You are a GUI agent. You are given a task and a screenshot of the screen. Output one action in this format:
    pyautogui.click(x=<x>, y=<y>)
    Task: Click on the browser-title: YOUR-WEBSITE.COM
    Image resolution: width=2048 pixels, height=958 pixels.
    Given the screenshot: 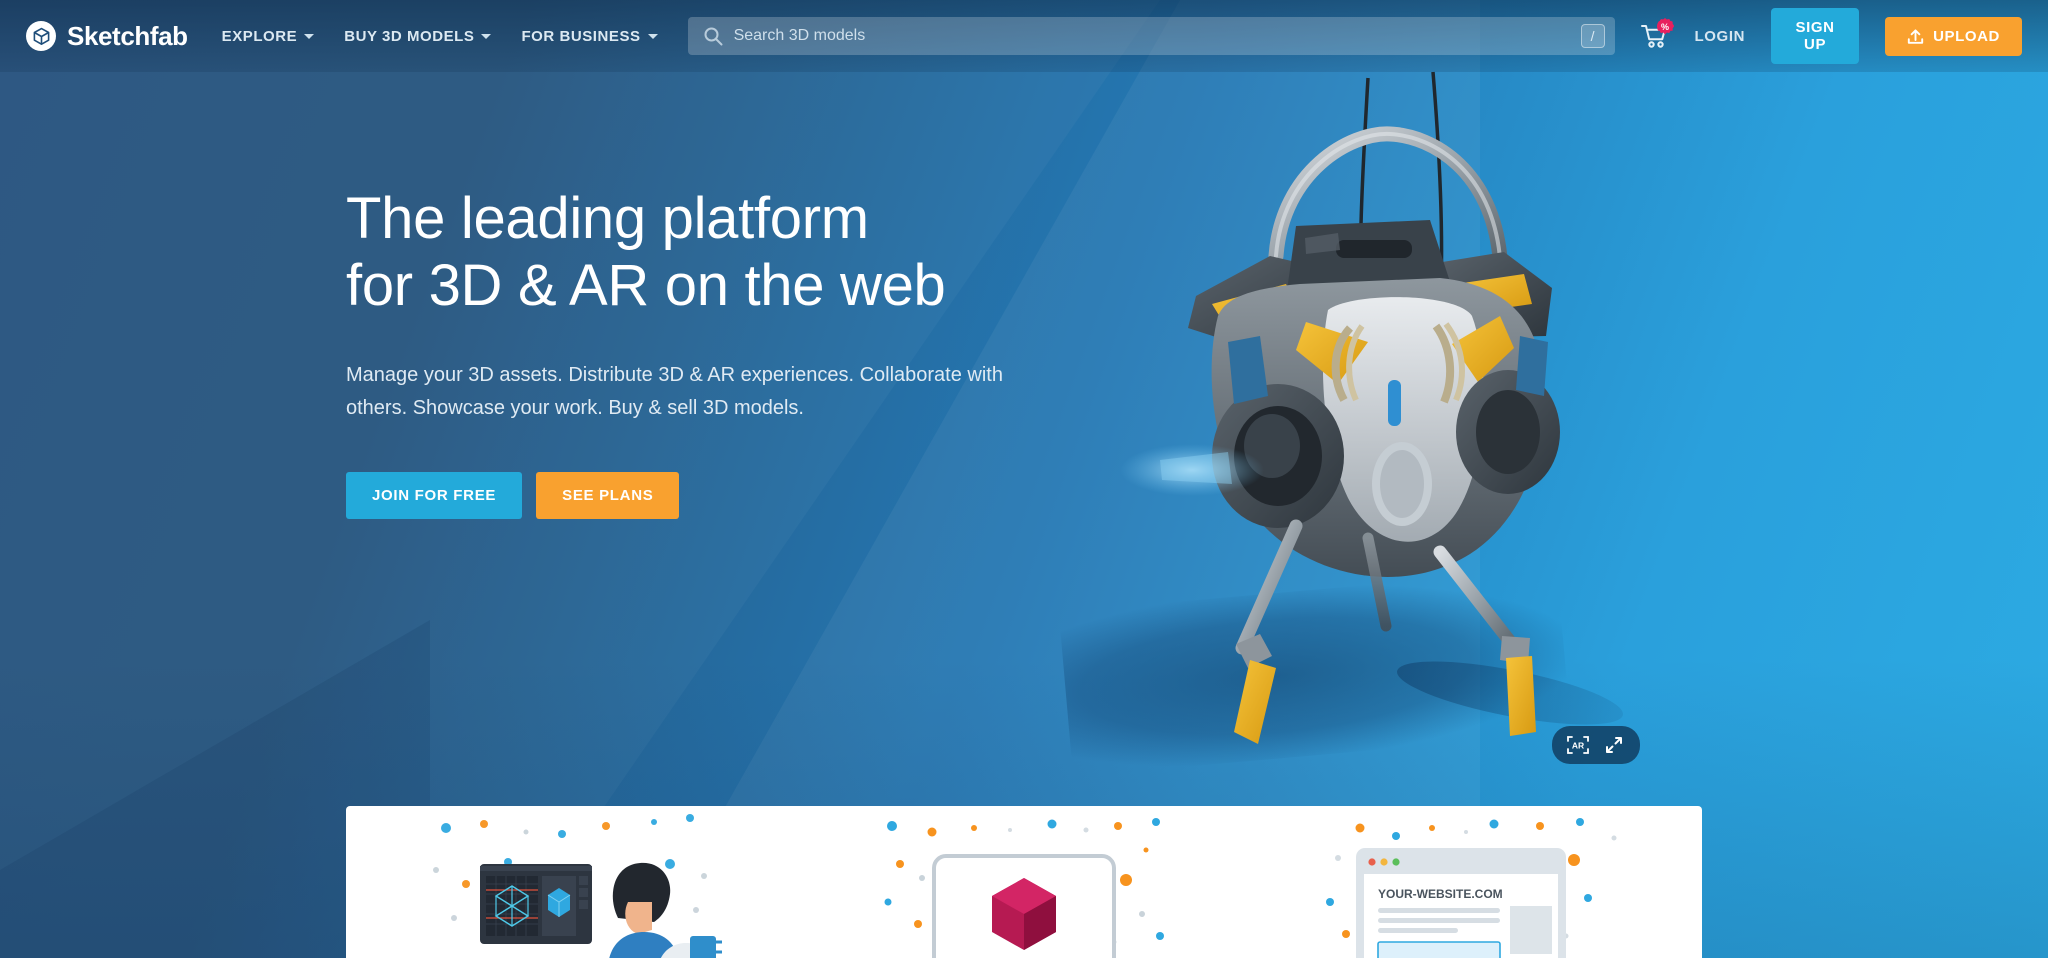 What is the action you would take?
    pyautogui.click(x=1440, y=894)
    